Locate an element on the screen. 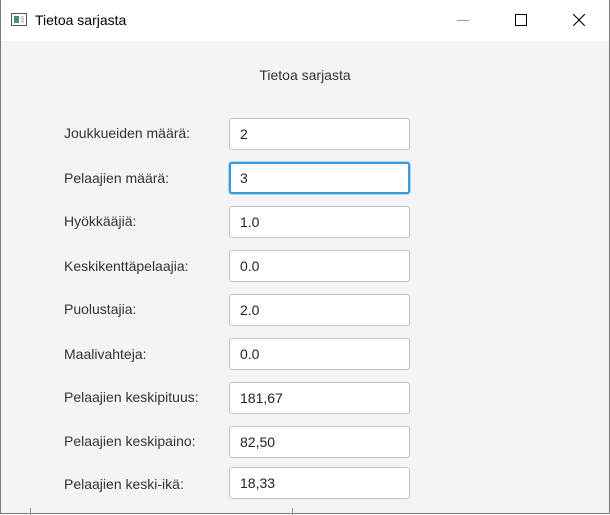 The width and height of the screenshot is (610, 515). avg-age-label: Pelaajien keski-ikä: is located at coordinates (124, 484).